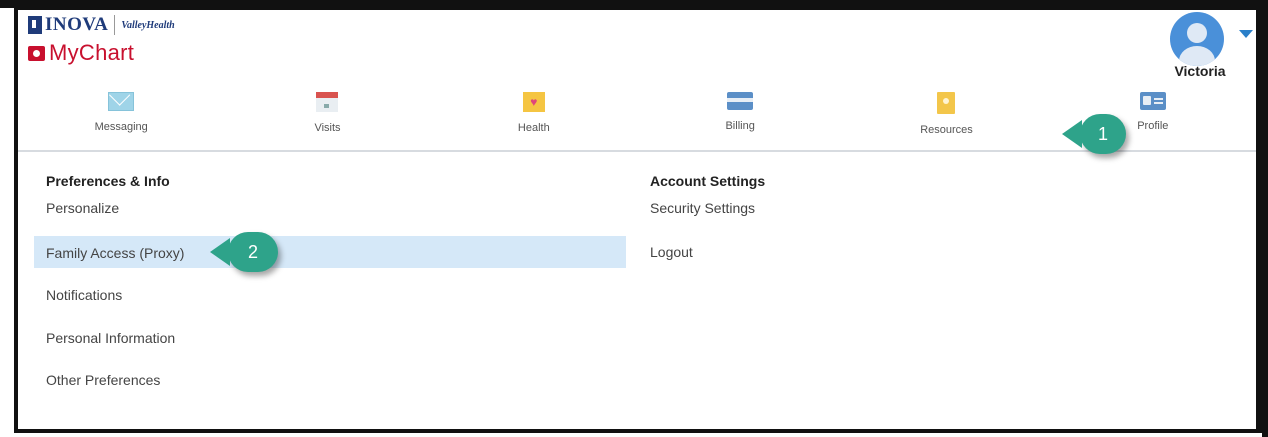 The image size is (1268, 437). Describe the element at coordinates (84, 295) in the screenshot. I see `notifications-link: Notifications` at that location.